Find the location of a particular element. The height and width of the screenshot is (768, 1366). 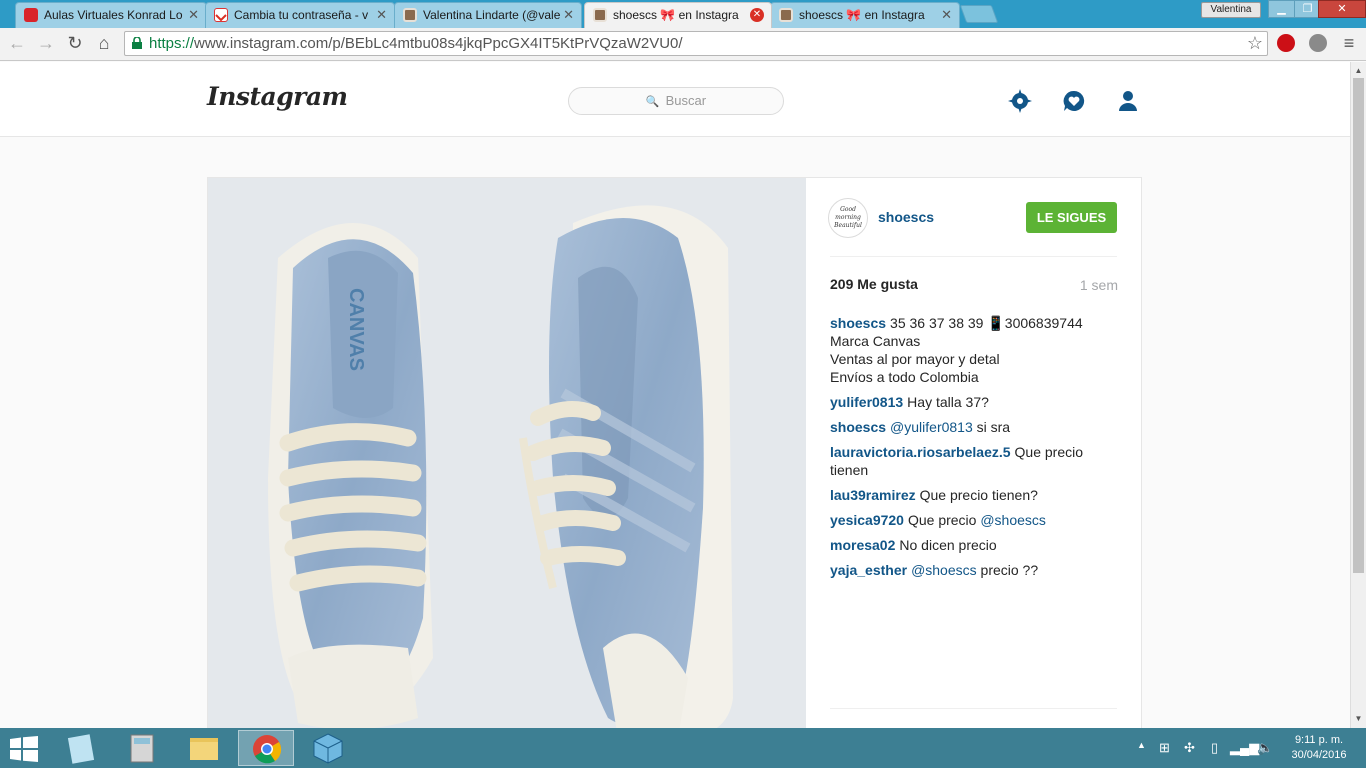

tray-expand-icon: ▲ is located at coordinates (1141, 745).